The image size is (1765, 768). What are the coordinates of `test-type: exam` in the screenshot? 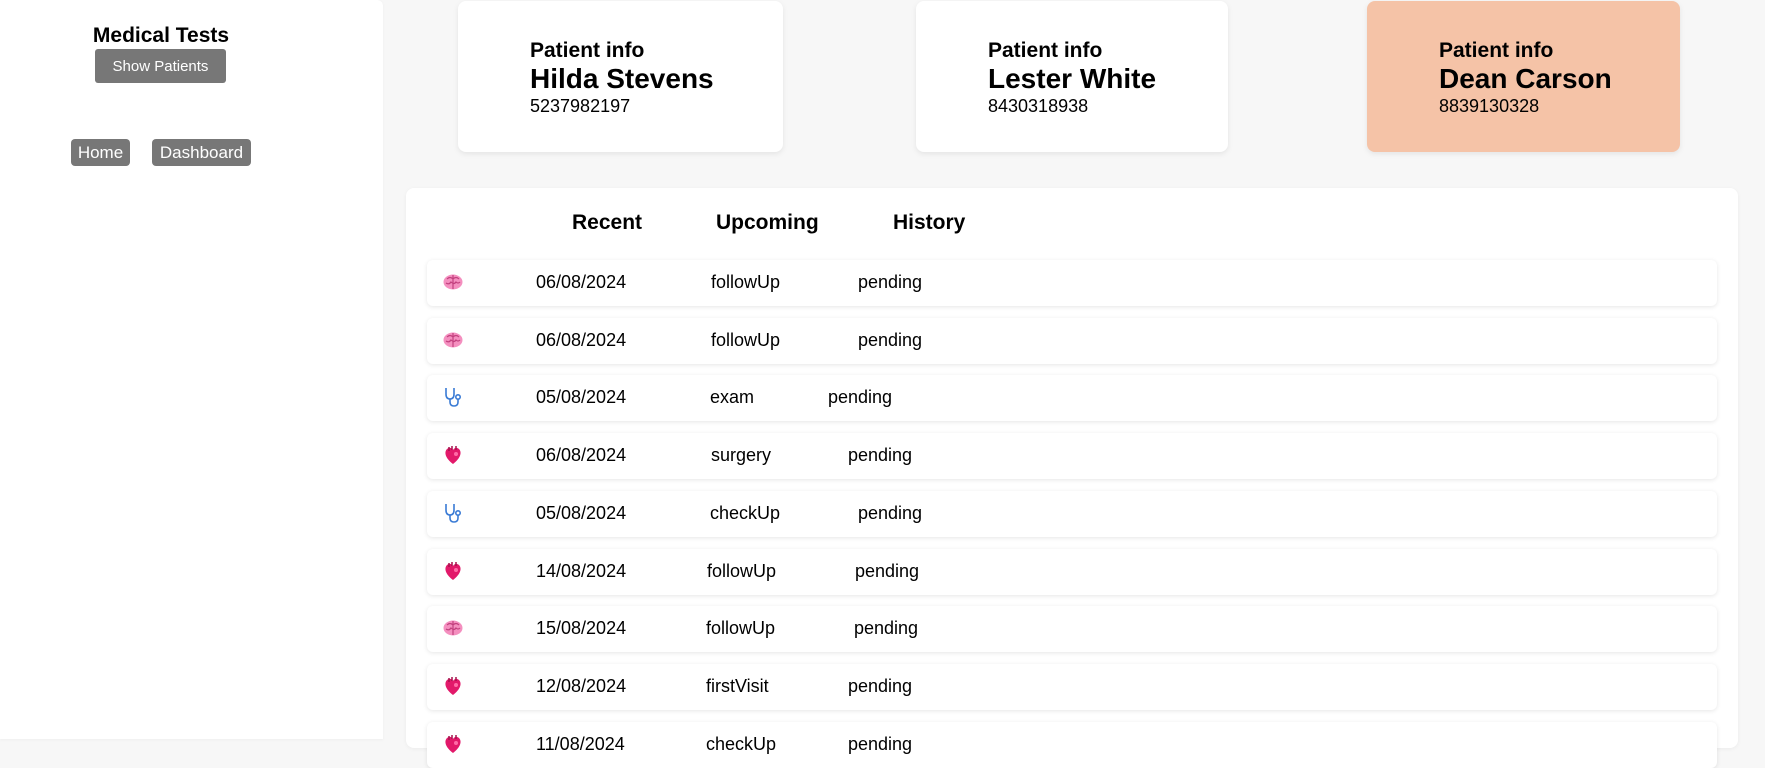 It's located at (732, 397).